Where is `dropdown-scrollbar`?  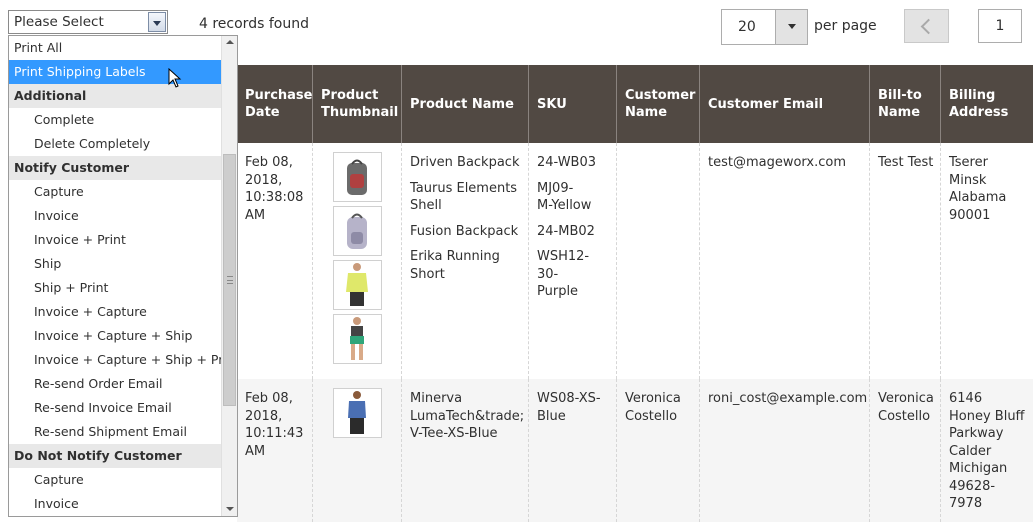 dropdown-scrollbar is located at coordinates (229, 276).